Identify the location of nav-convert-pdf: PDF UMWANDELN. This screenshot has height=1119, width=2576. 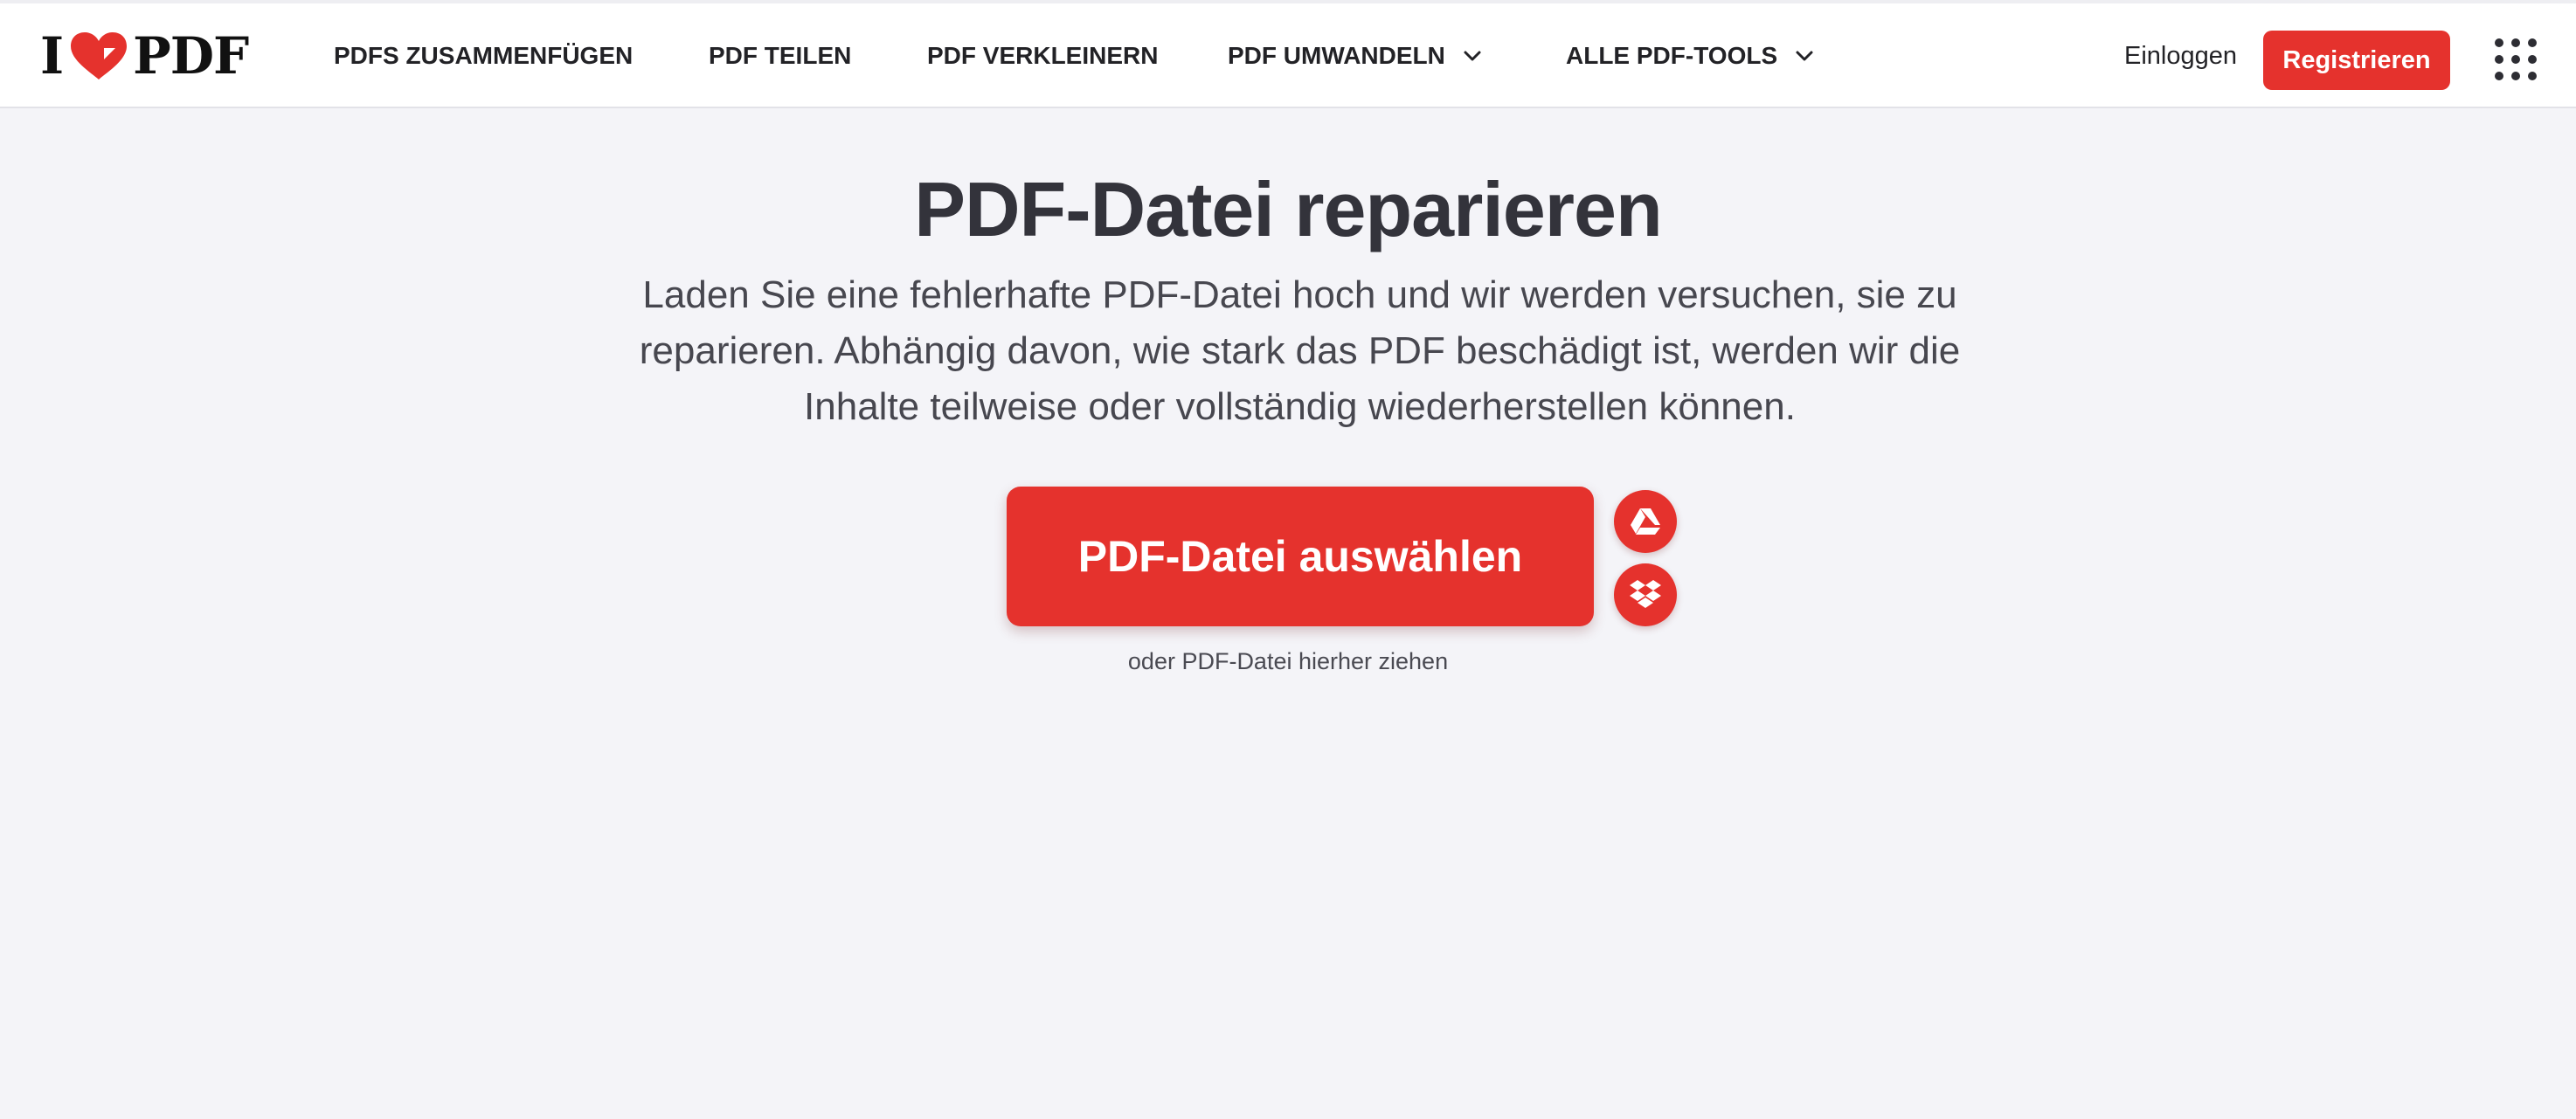
(1355, 55).